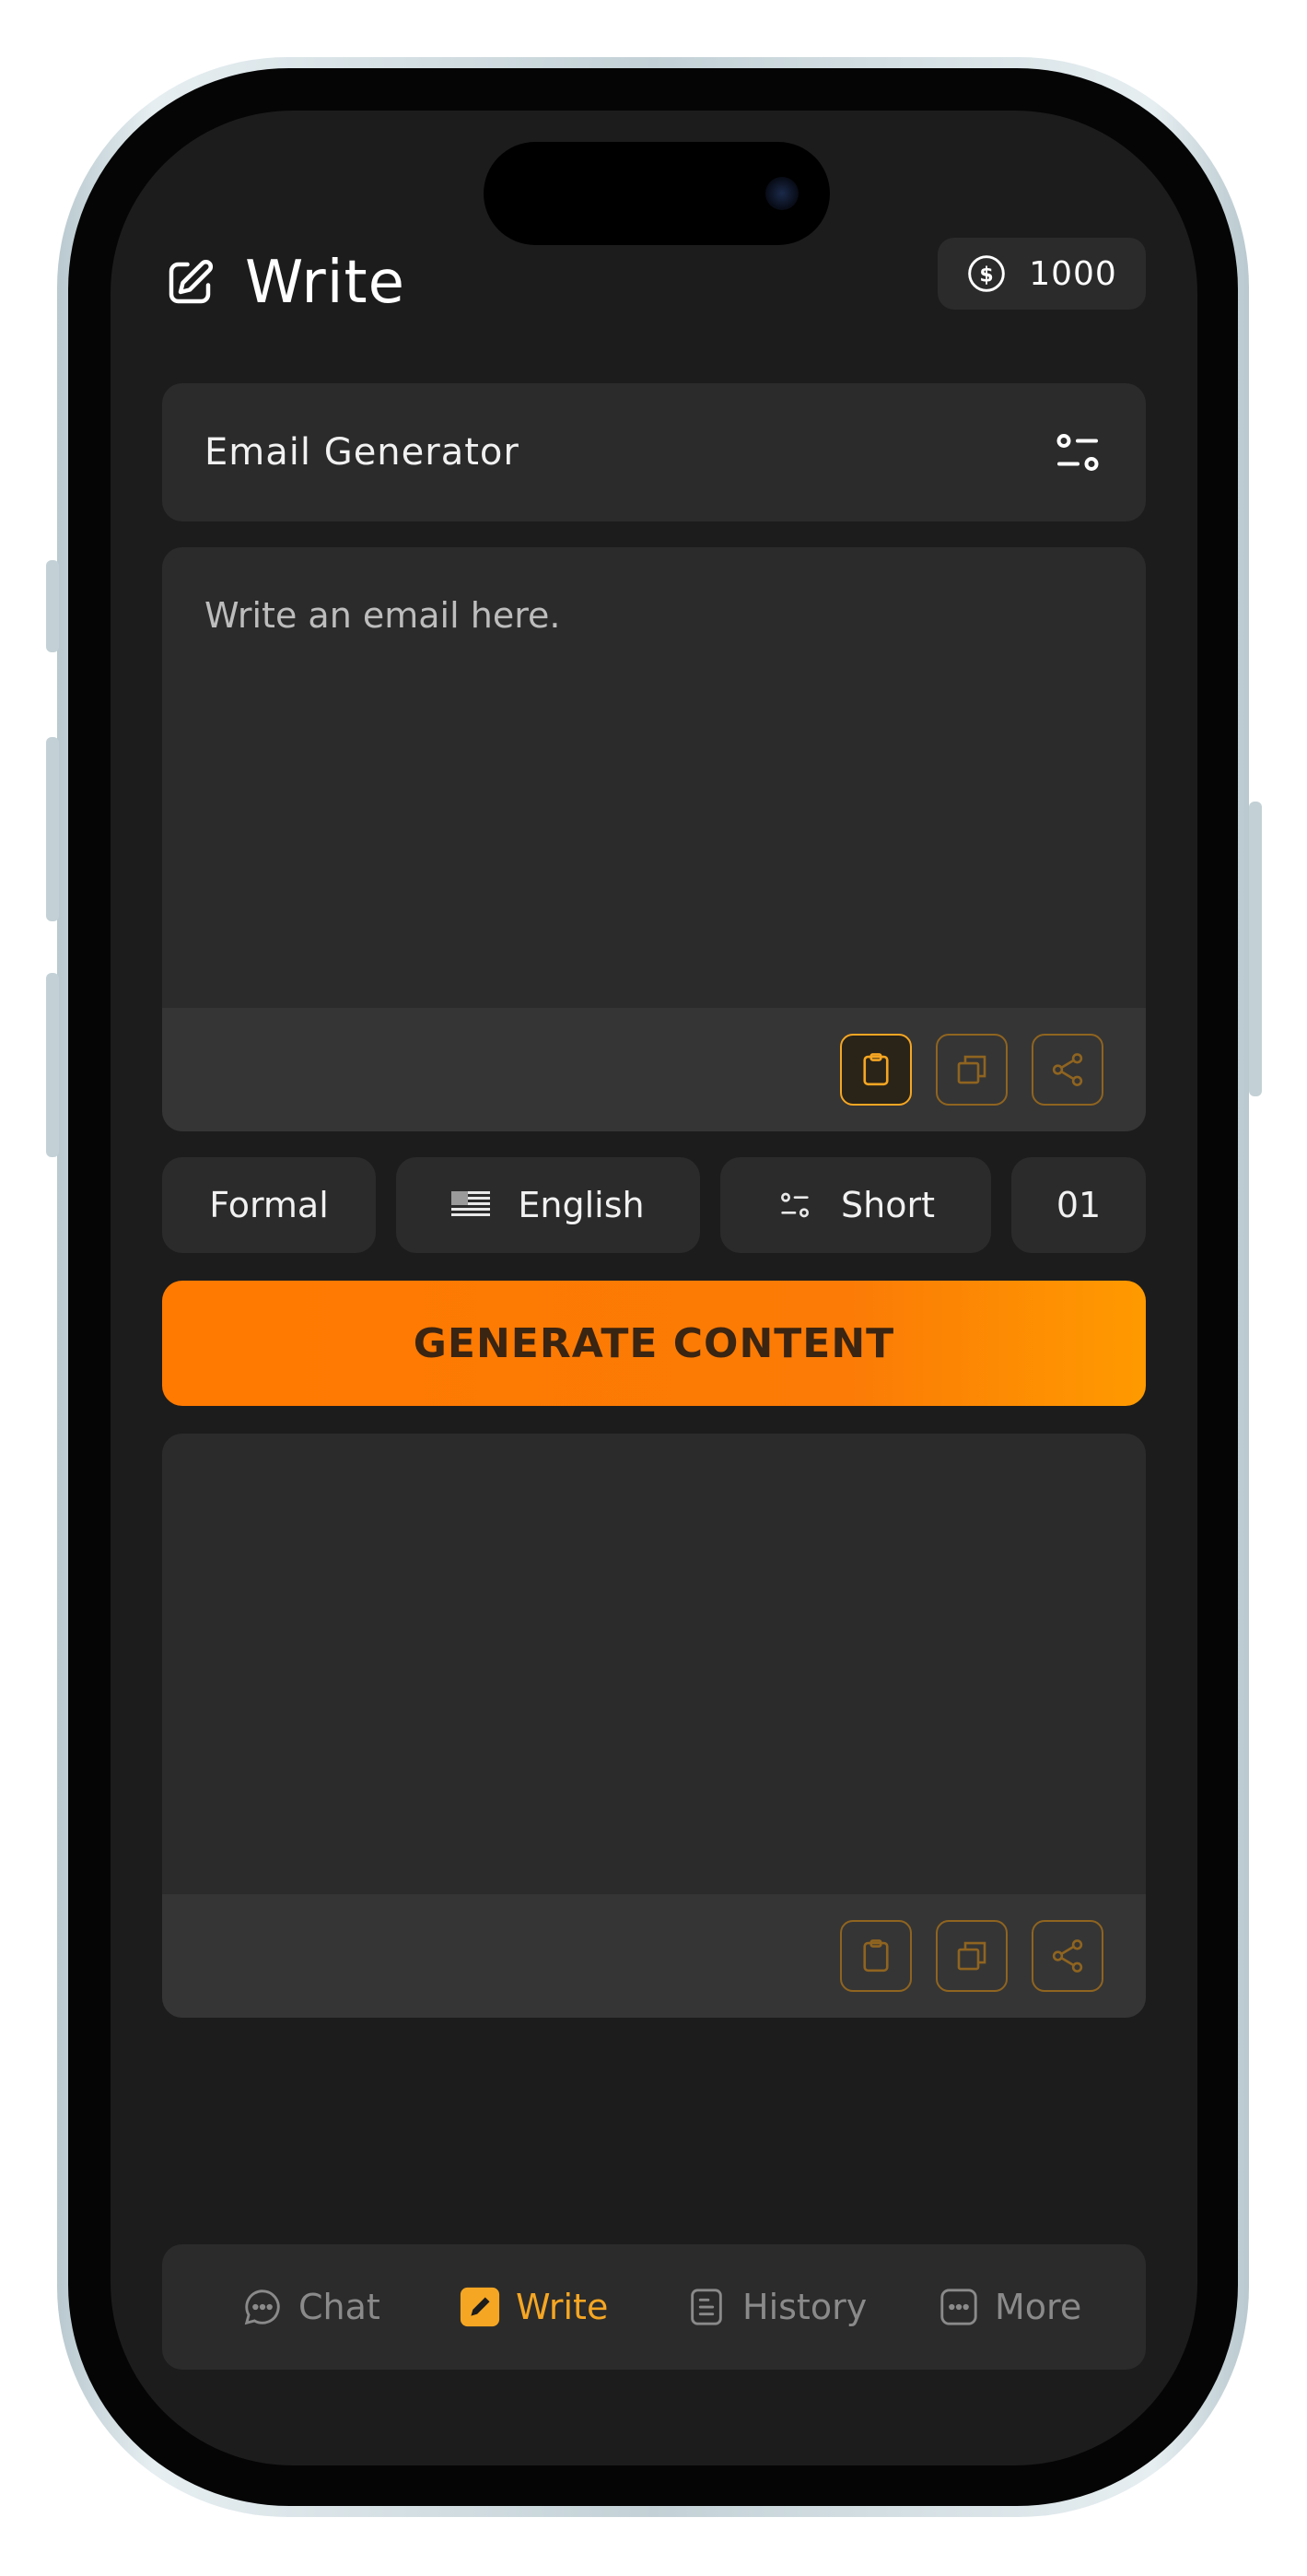  What do you see at coordinates (192, 281) in the screenshot?
I see `edit-icon` at bounding box center [192, 281].